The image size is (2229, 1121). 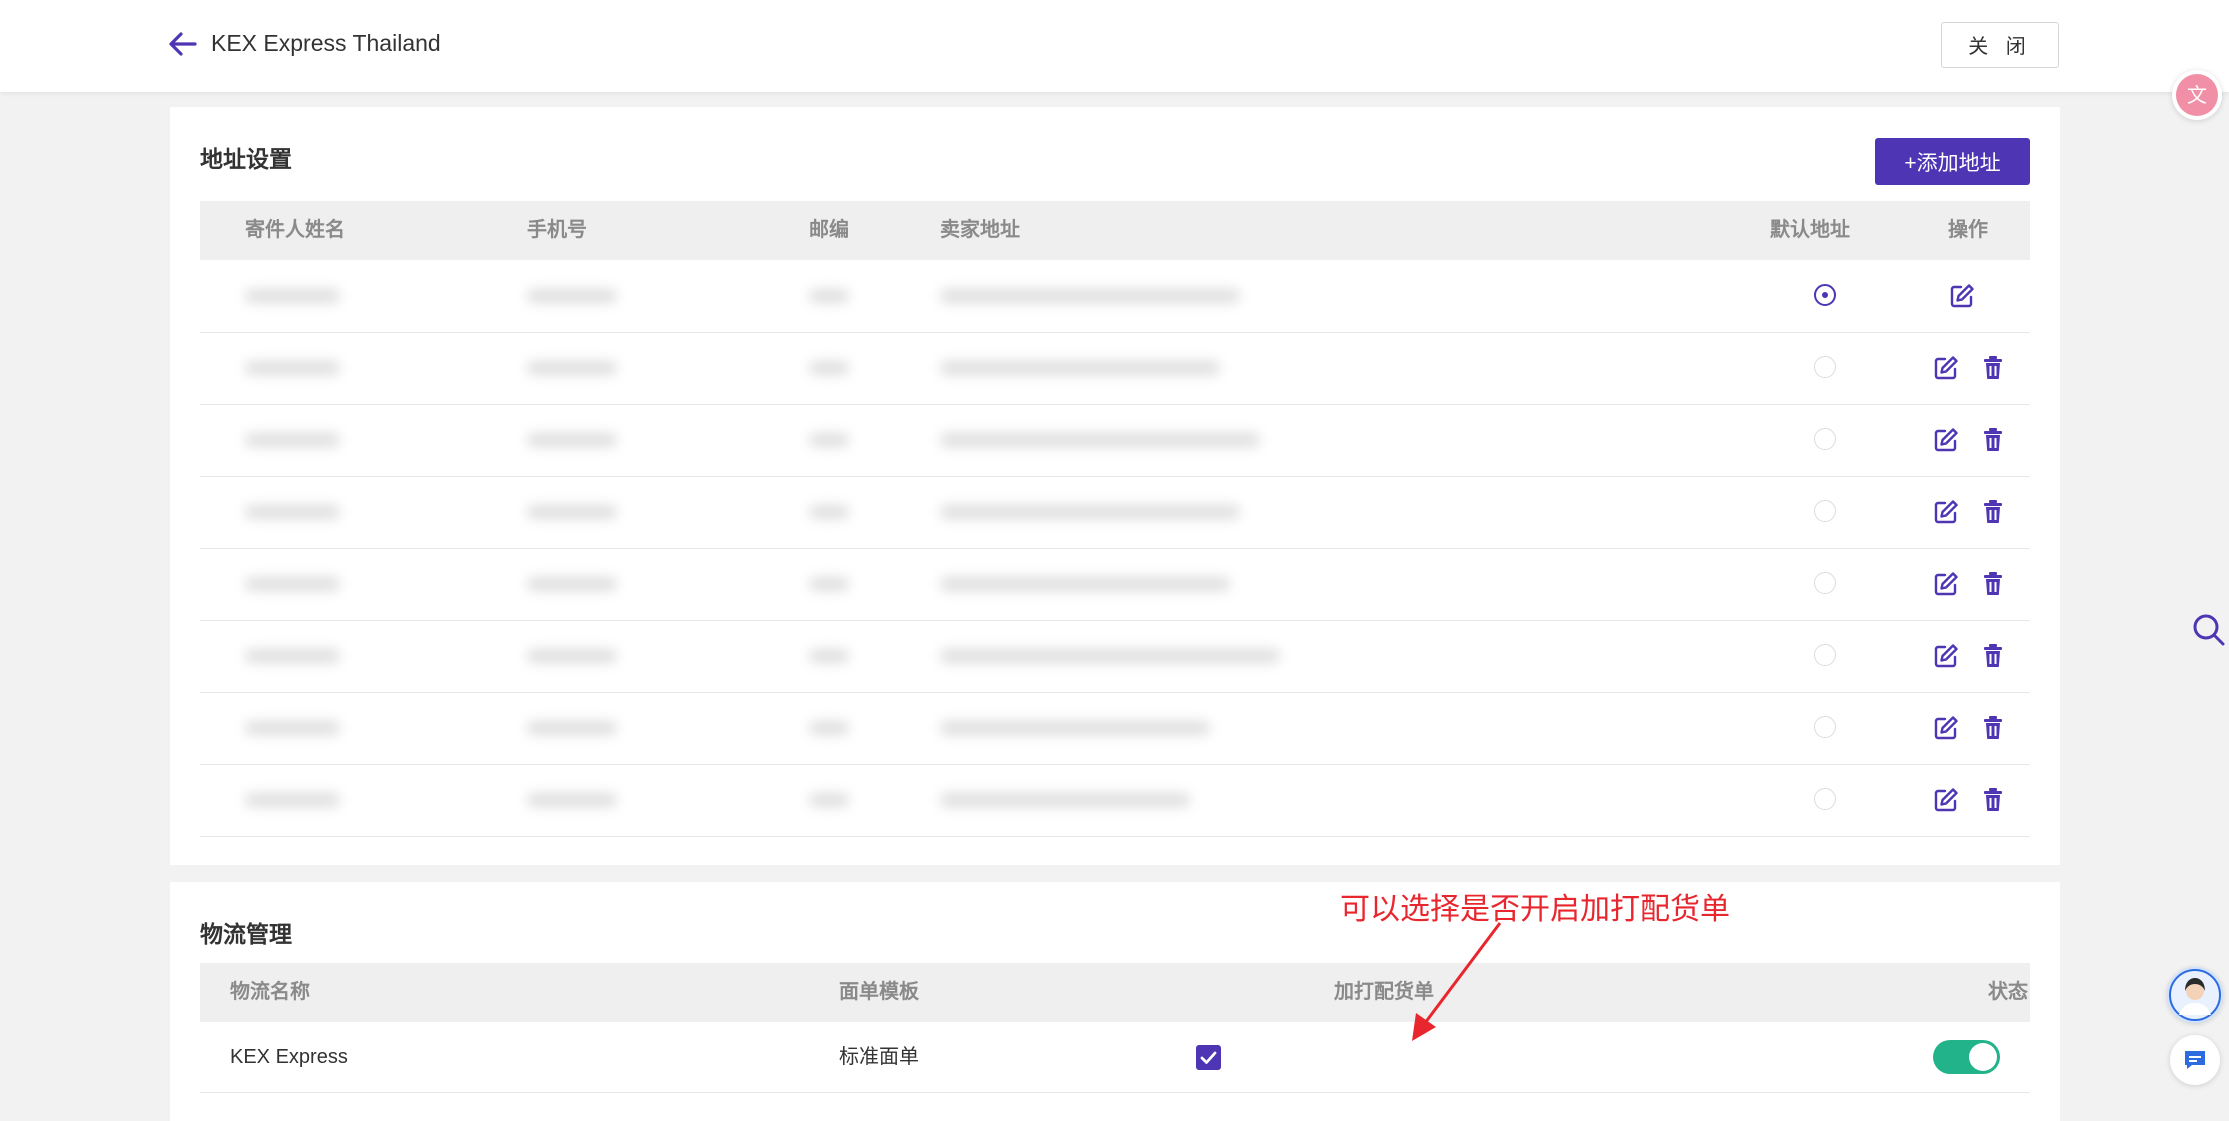 I want to click on column-default-address: 默认地址, so click(x=1810, y=230).